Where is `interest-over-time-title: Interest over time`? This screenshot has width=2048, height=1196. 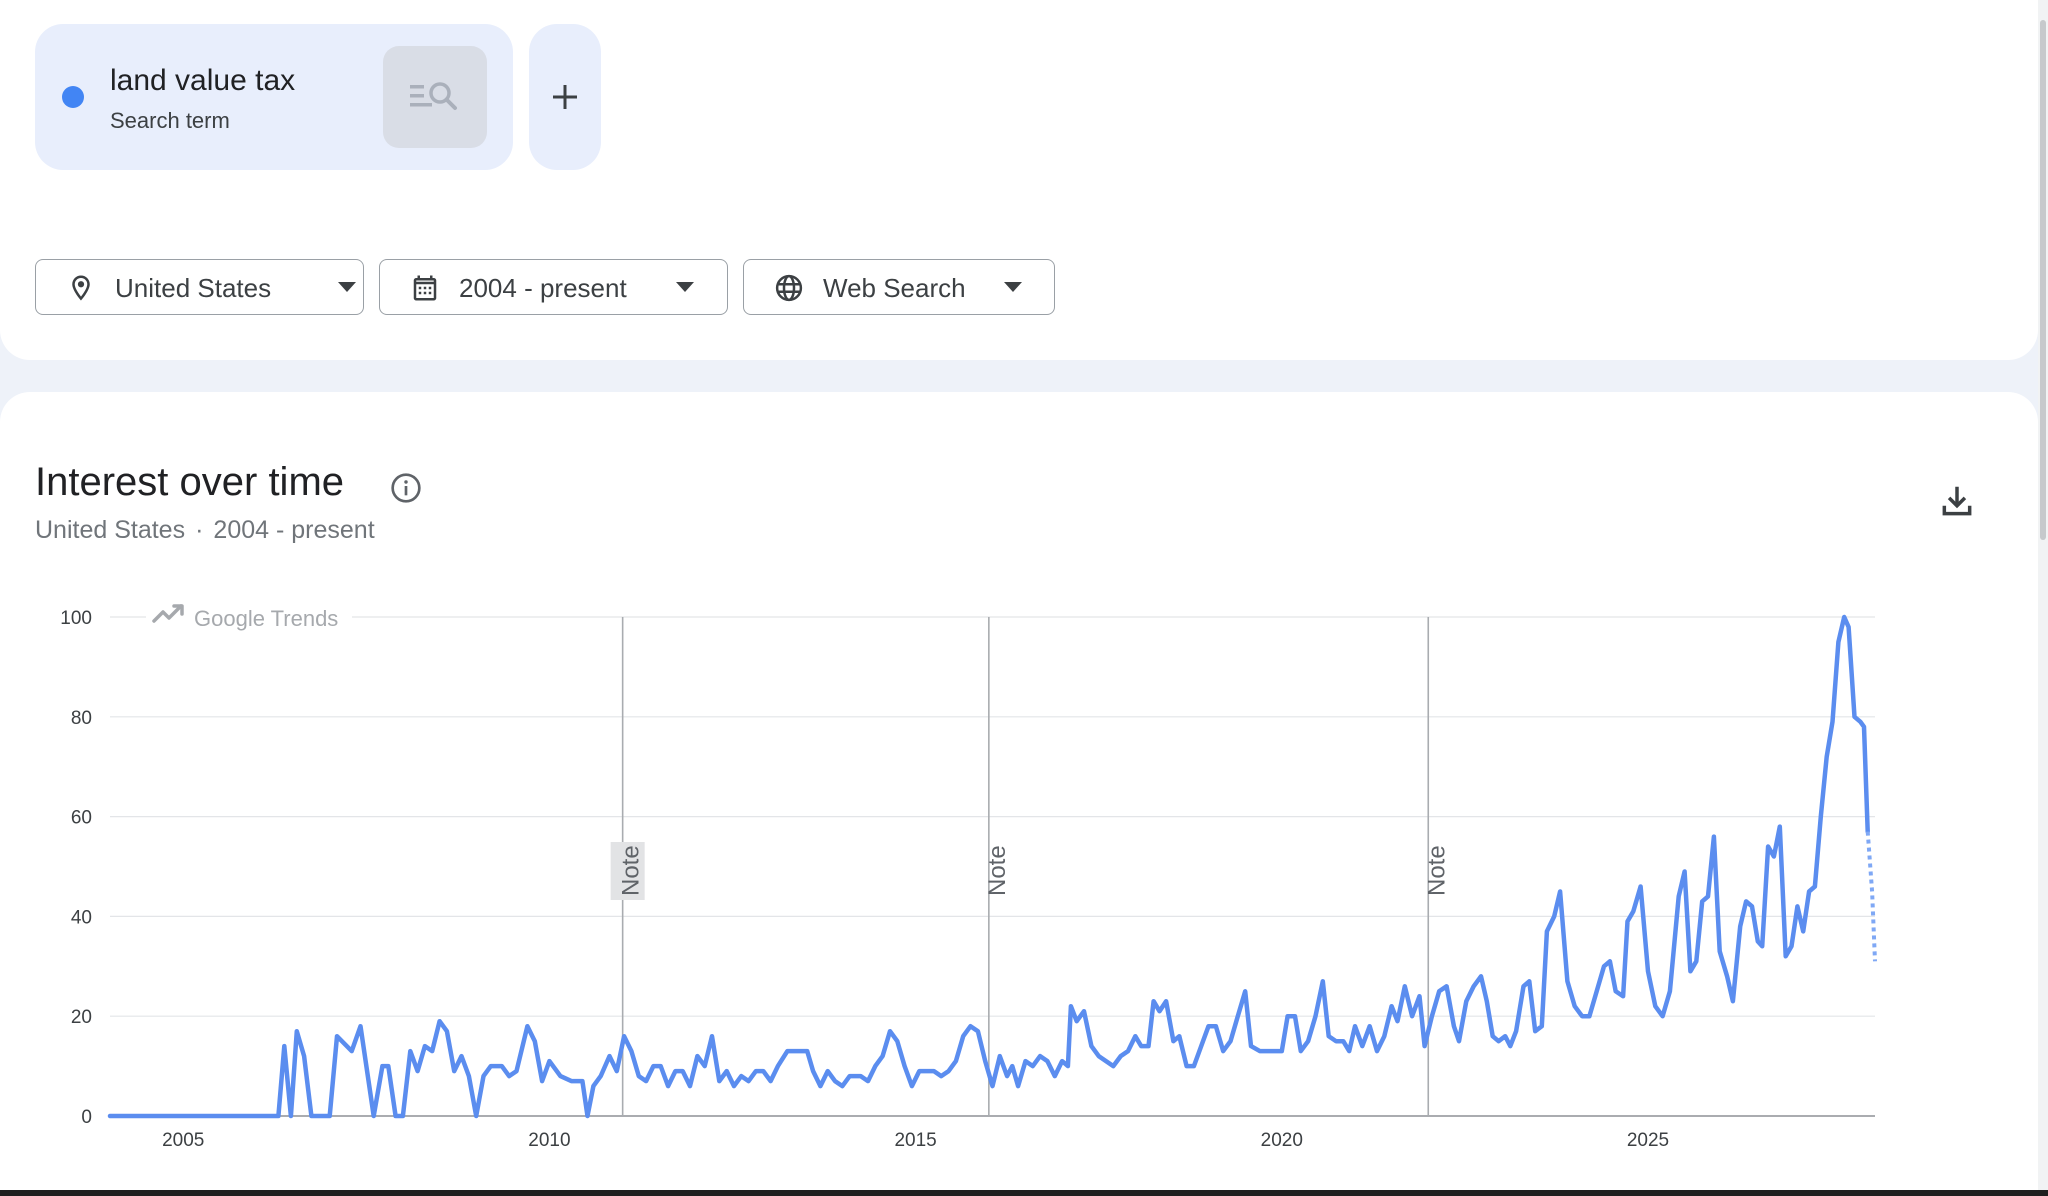 interest-over-time-title: Interest over time is located at coordinates (190, 482).